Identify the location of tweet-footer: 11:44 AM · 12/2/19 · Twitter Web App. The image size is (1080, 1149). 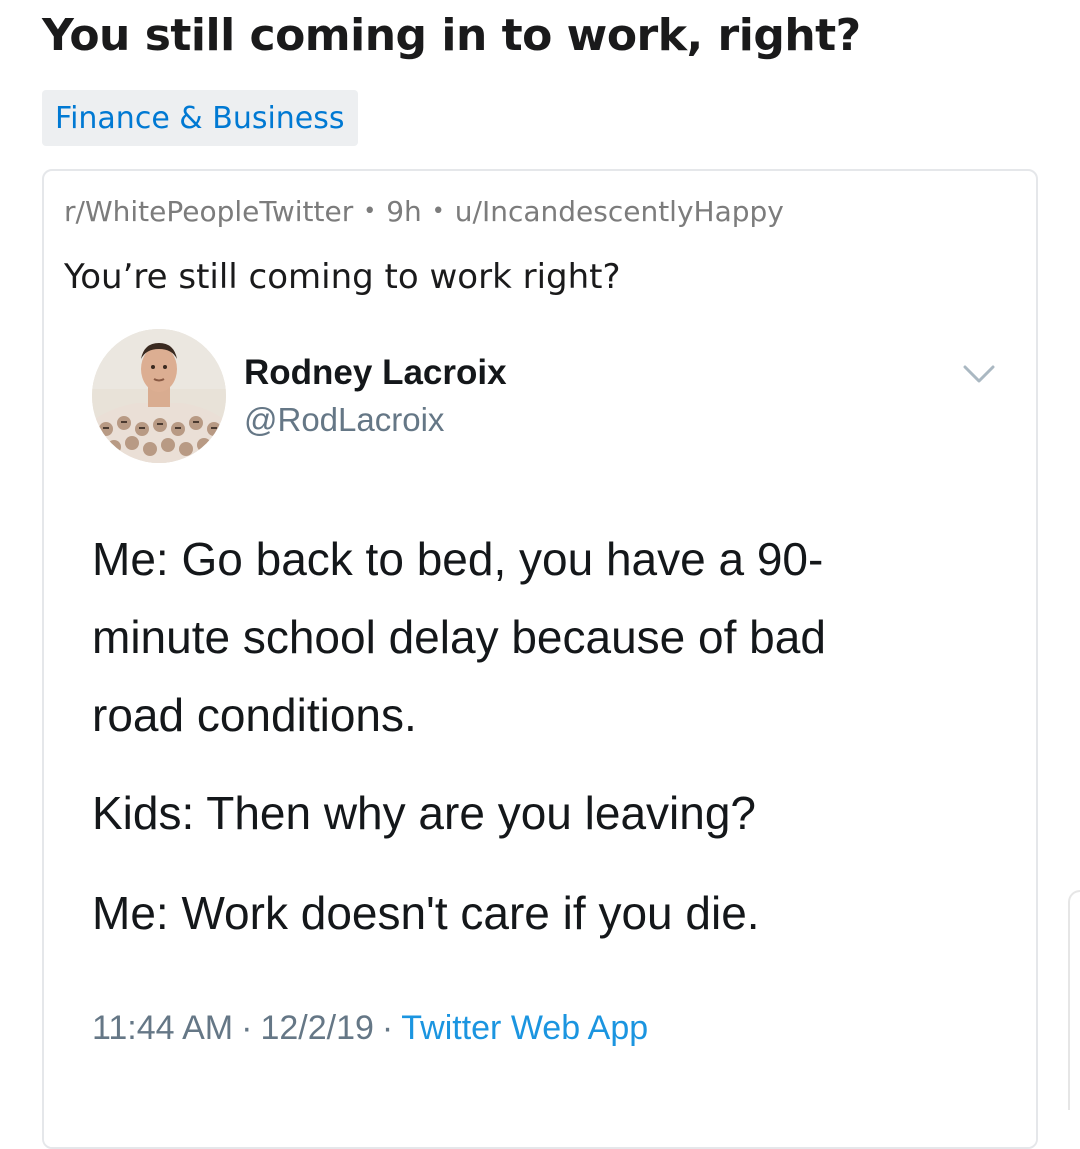
(370, 1028).